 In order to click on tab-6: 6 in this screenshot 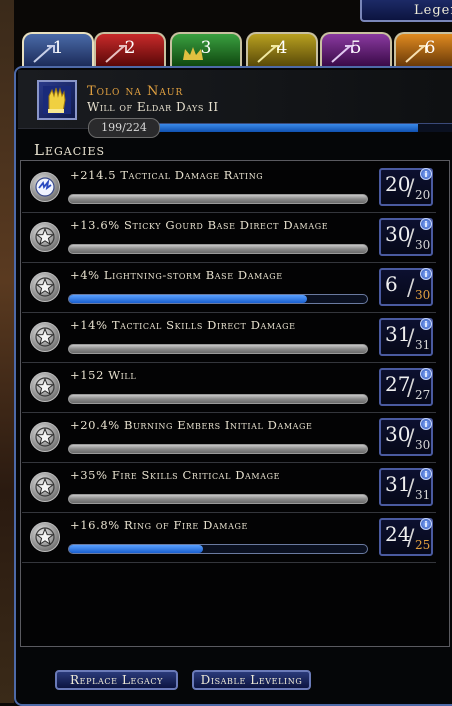, I will do `click(423, 49)`.